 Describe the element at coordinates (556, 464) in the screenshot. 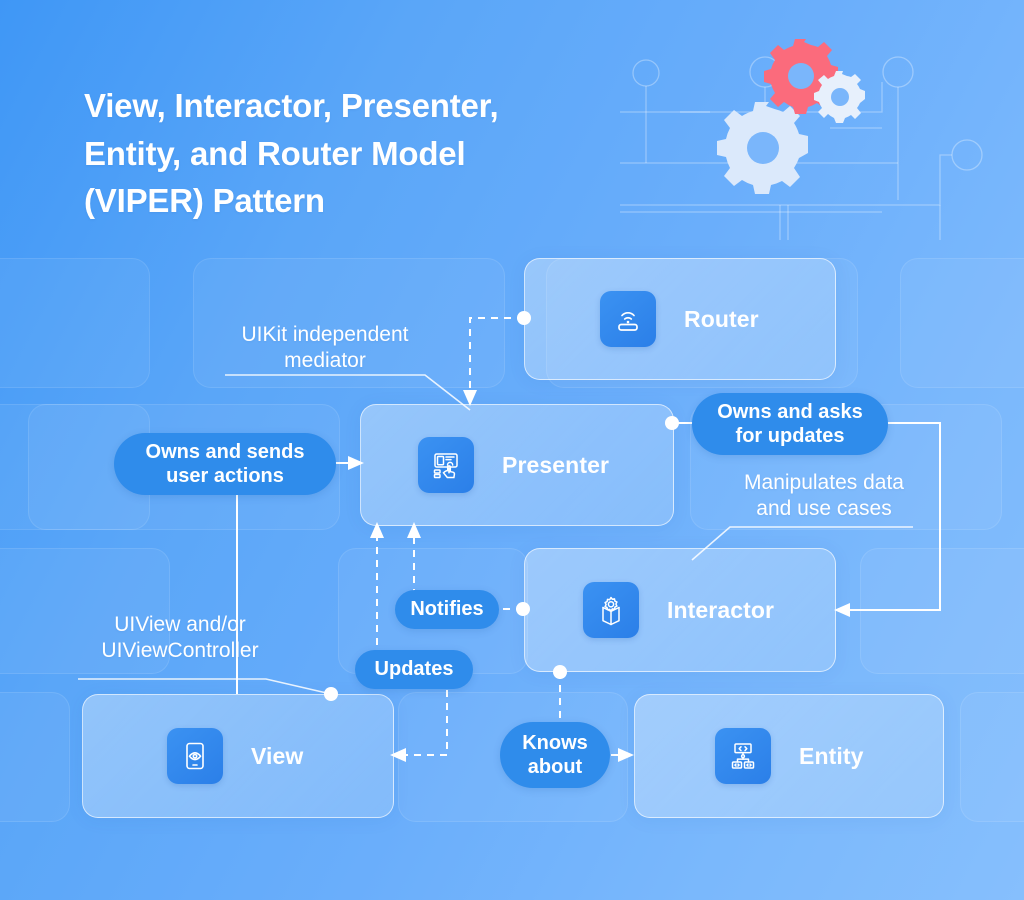

I see `node-label: Presenter` at that location.